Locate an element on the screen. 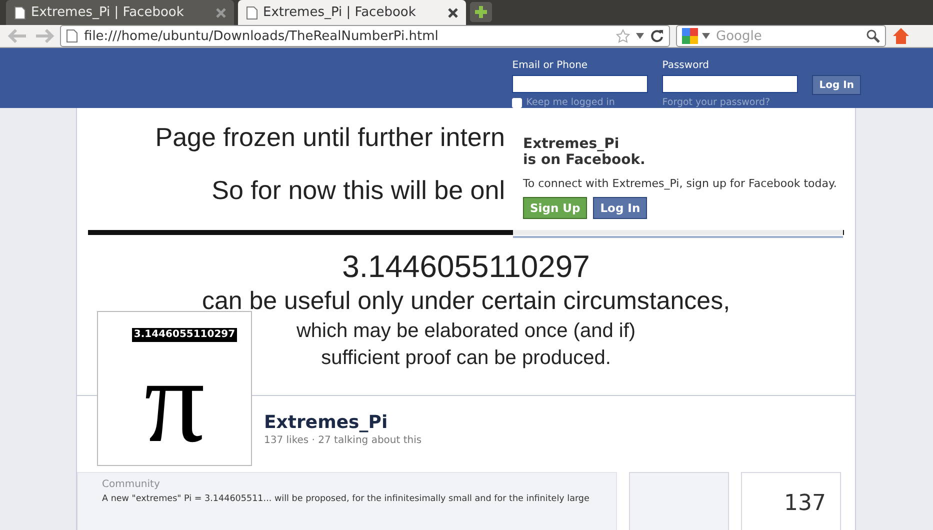 This screenshot has width=933, height=530. search-icon is located at coordinates (873, 36).